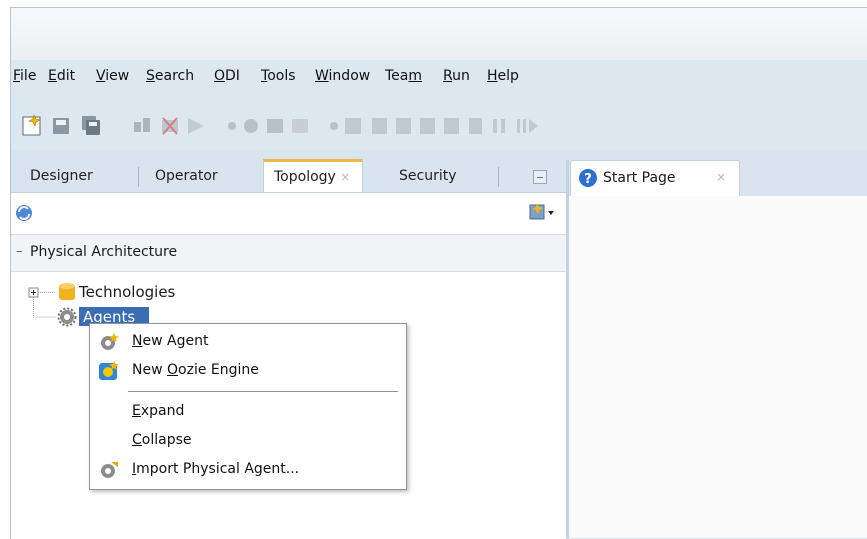 The image size is (867, 539). I want to click on step-out-icon, so click(427, 126).